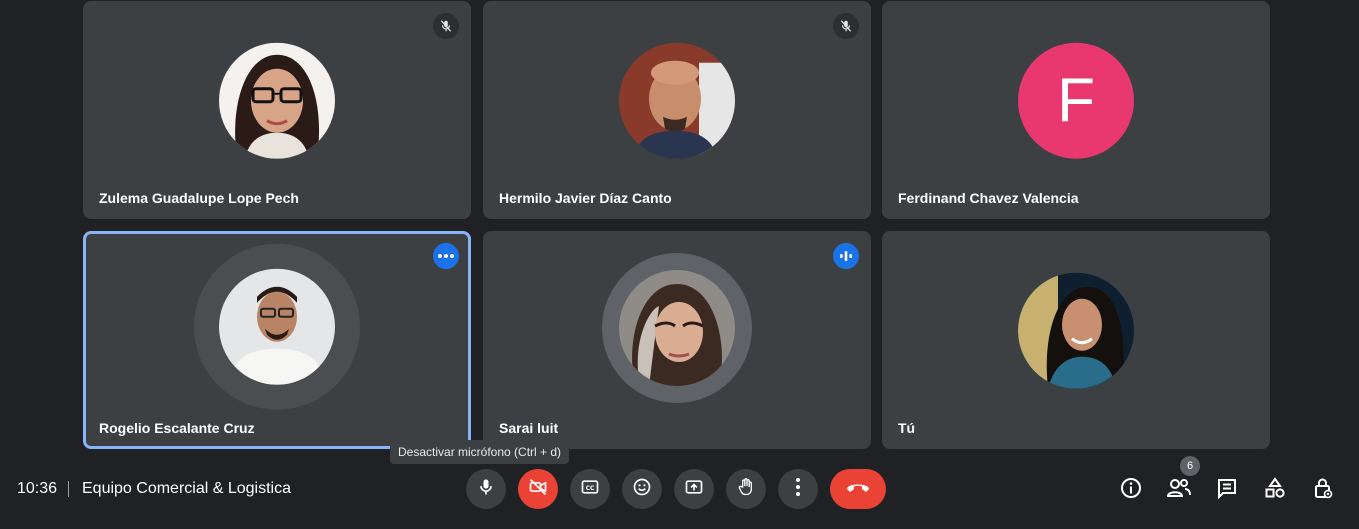 The image size is (1359, 529). Describe the element at coordinates (846, 256) in the screenshot. I see `speaking-indicator-icon` at that location.